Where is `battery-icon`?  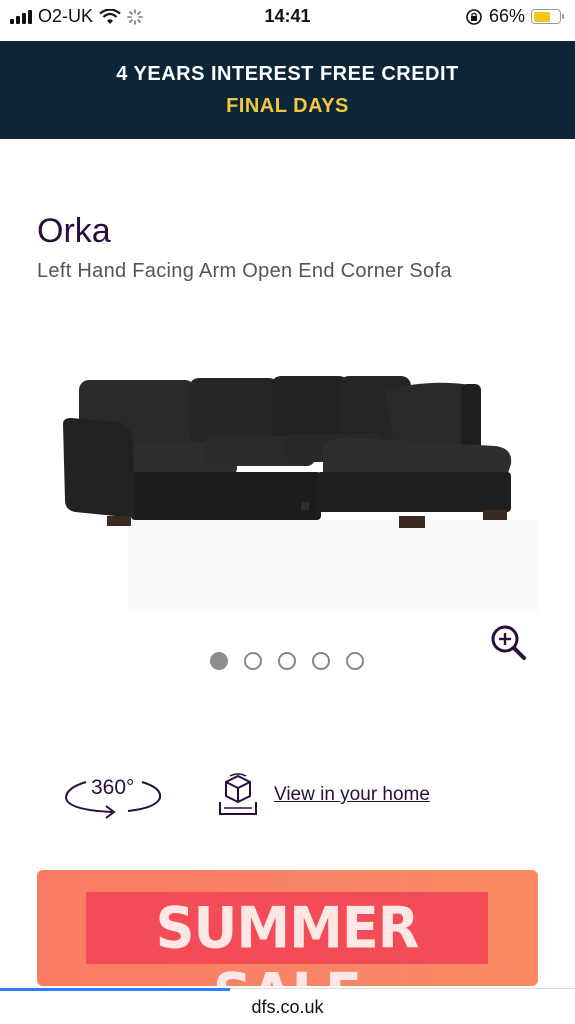
battery-icon is located at coordinates (547, 16).